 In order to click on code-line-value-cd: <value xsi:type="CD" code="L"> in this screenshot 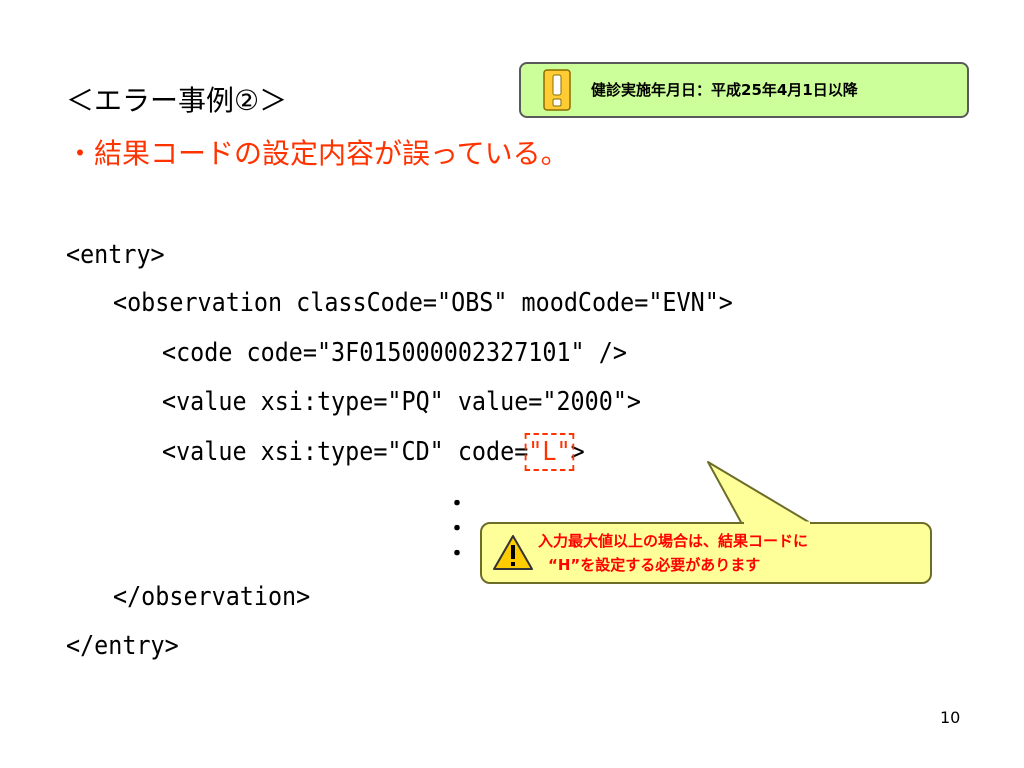, I will do `click(373, 452)`.